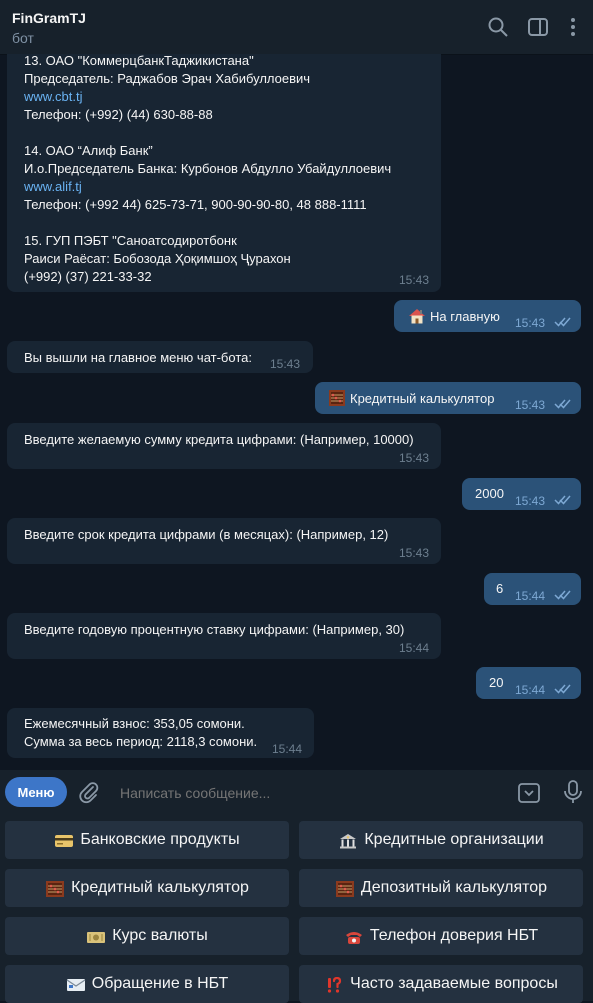 This screenshot has height=1003, width=593. What do you see at coordinates (417, 316) in the screenshot?
I see `house-icon` at bounding box center [417, 316].